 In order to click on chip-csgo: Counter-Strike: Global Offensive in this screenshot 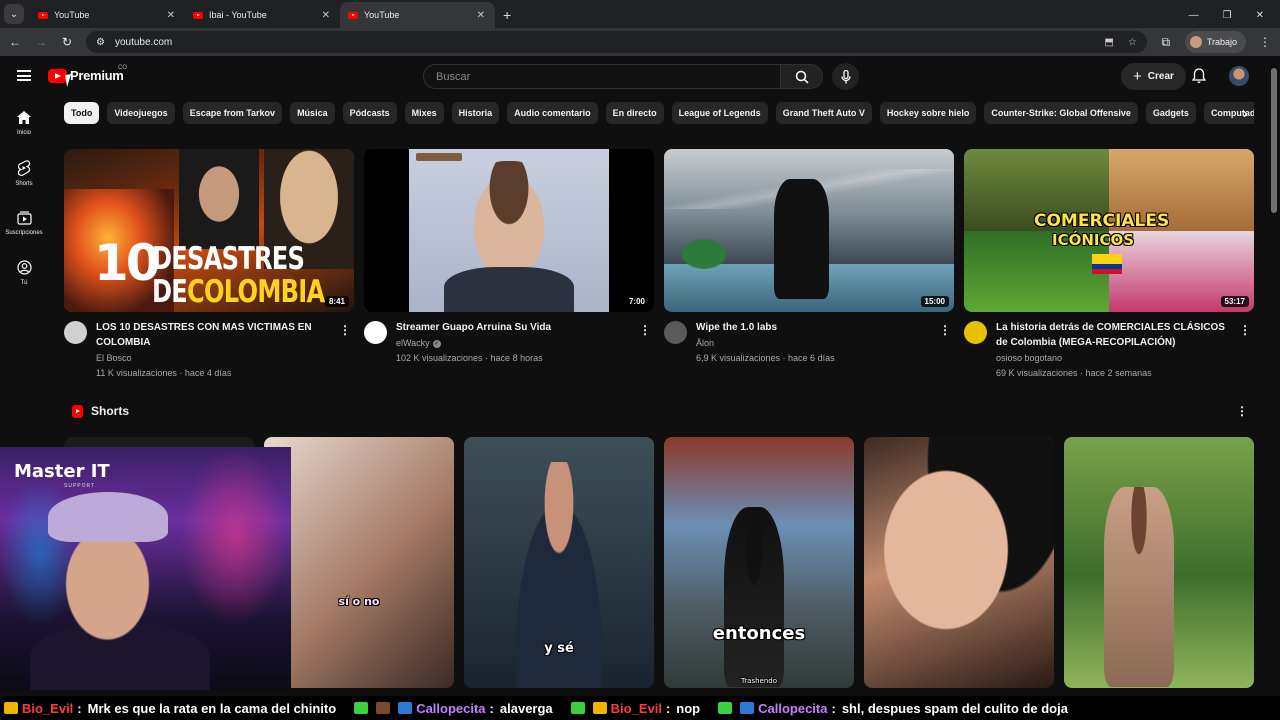, I will do `click(1061, 113)`.